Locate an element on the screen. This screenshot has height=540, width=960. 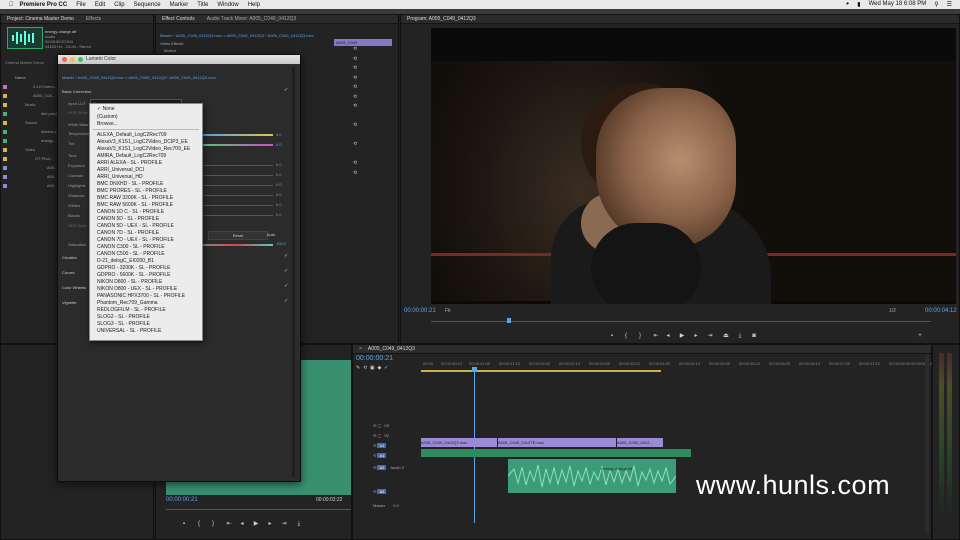
lut-option: ALEXA_Default_LogC2Rec709 is located at coordinates (132, 135).